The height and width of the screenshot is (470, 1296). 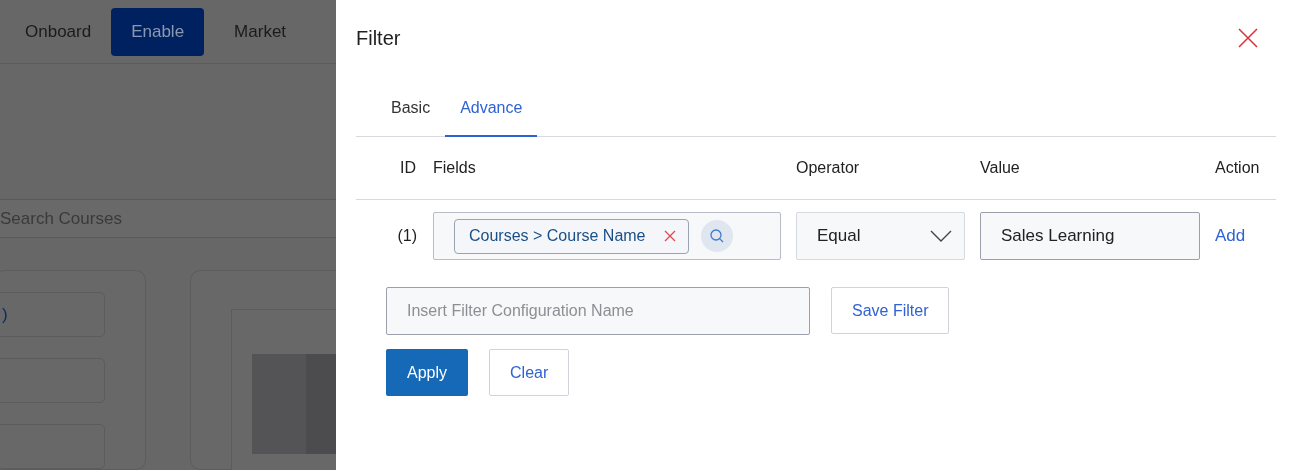 I want to click on search-icon, so click(x=716, y=236).